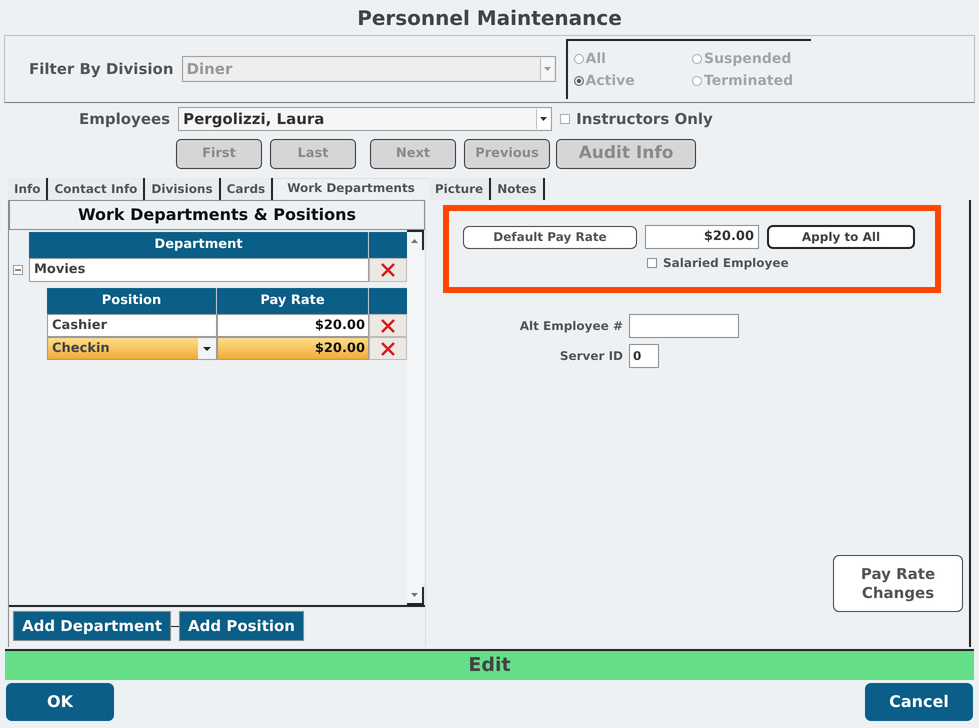 The height and width of the screenshot is (728, 979). What do you see at coordinates (18, 270) in the screenshot?
I see `collapse-toggle-icon` at bounding box center [18, 270].